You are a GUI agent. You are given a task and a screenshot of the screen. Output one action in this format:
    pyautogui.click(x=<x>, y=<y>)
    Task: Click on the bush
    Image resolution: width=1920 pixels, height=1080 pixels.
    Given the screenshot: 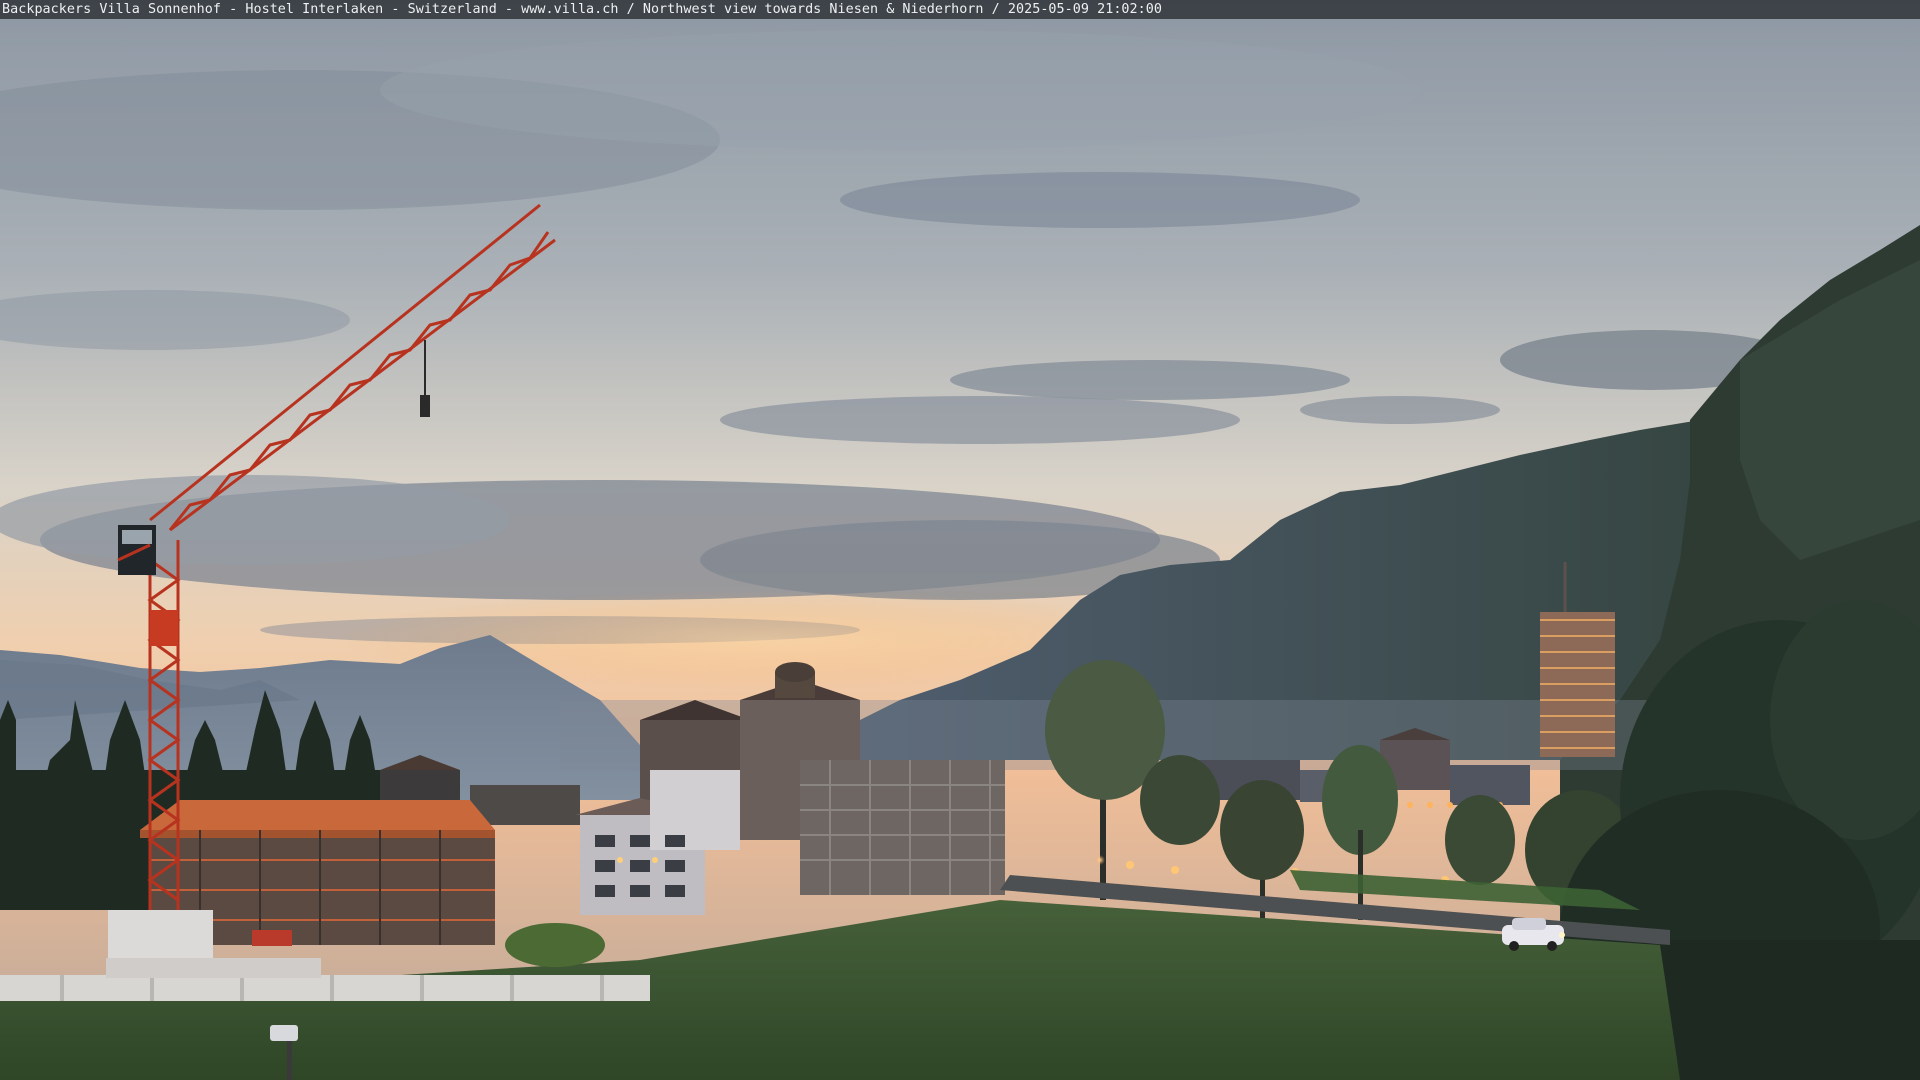 What is the action you would take?
    pyautogui.click(x=555, y=945)
    